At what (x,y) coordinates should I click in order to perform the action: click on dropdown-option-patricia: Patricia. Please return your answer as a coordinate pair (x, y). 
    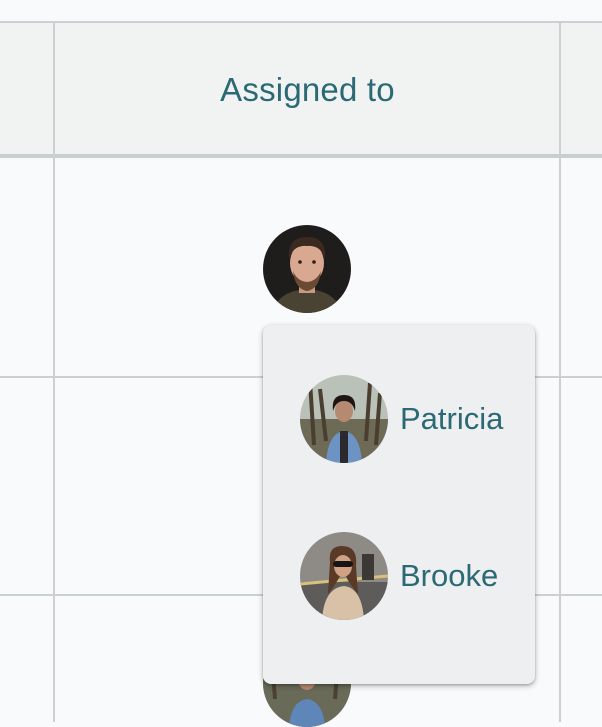
    Looking at the image, I should click on (401, 419).